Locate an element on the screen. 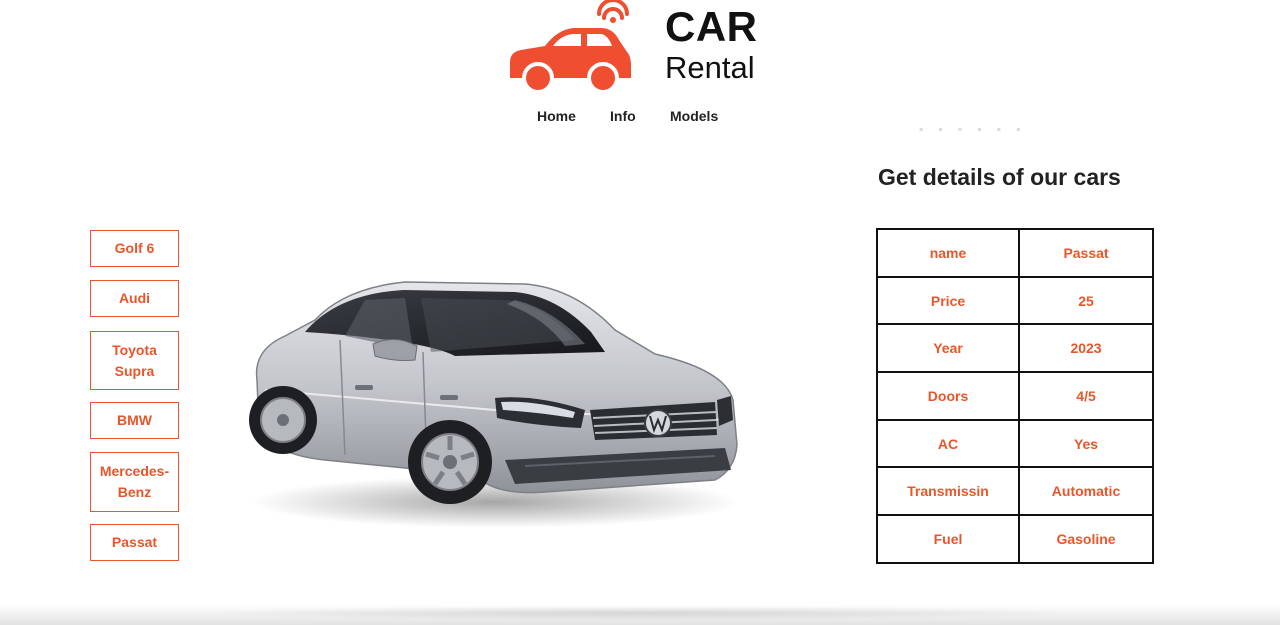 The width and height of the screenshot is (1280, 625). detail-key: AC is located at coordinates (948, 443).